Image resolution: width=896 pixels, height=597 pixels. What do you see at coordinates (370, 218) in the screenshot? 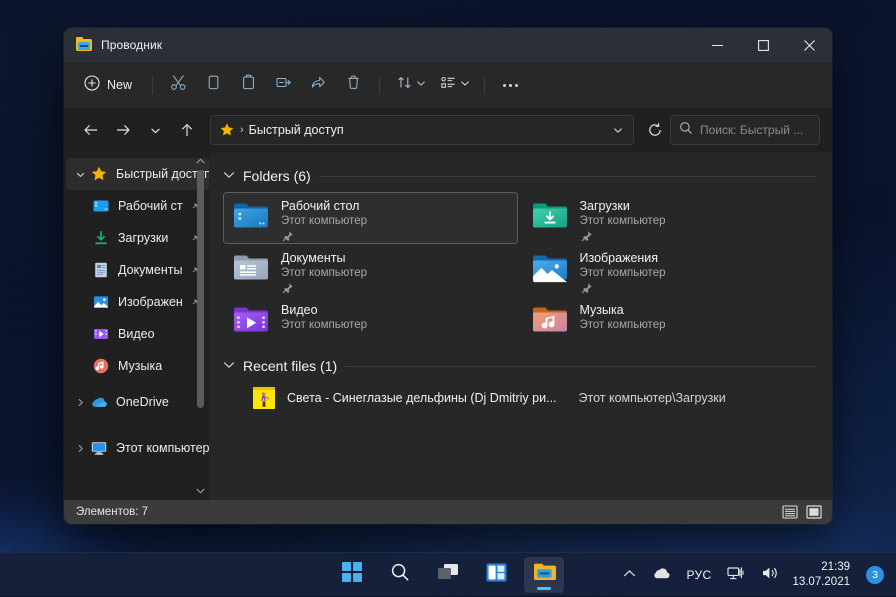
I see `folder-tile: Рабочий стол Этот компьютер` at bounding box center [370, 218].